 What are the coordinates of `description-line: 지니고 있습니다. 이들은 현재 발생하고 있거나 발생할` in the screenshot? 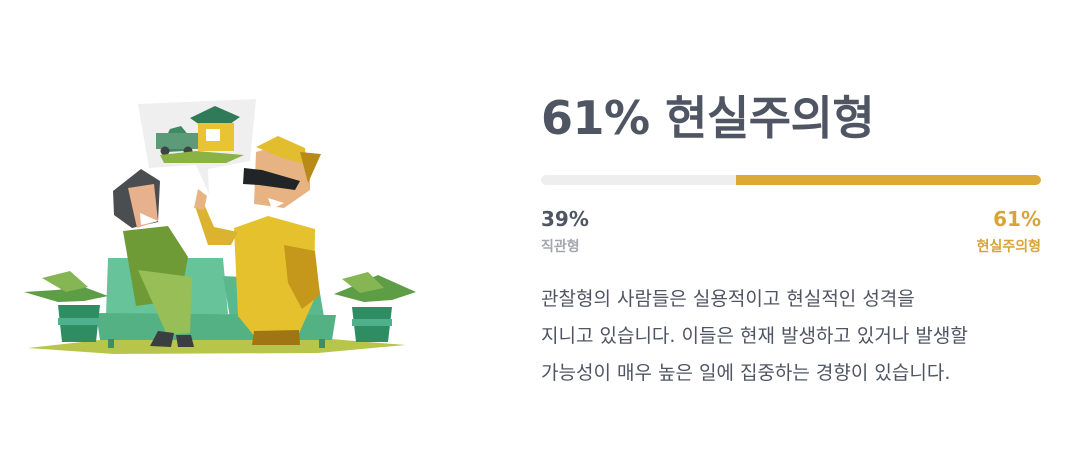 It's located at (754, 336).